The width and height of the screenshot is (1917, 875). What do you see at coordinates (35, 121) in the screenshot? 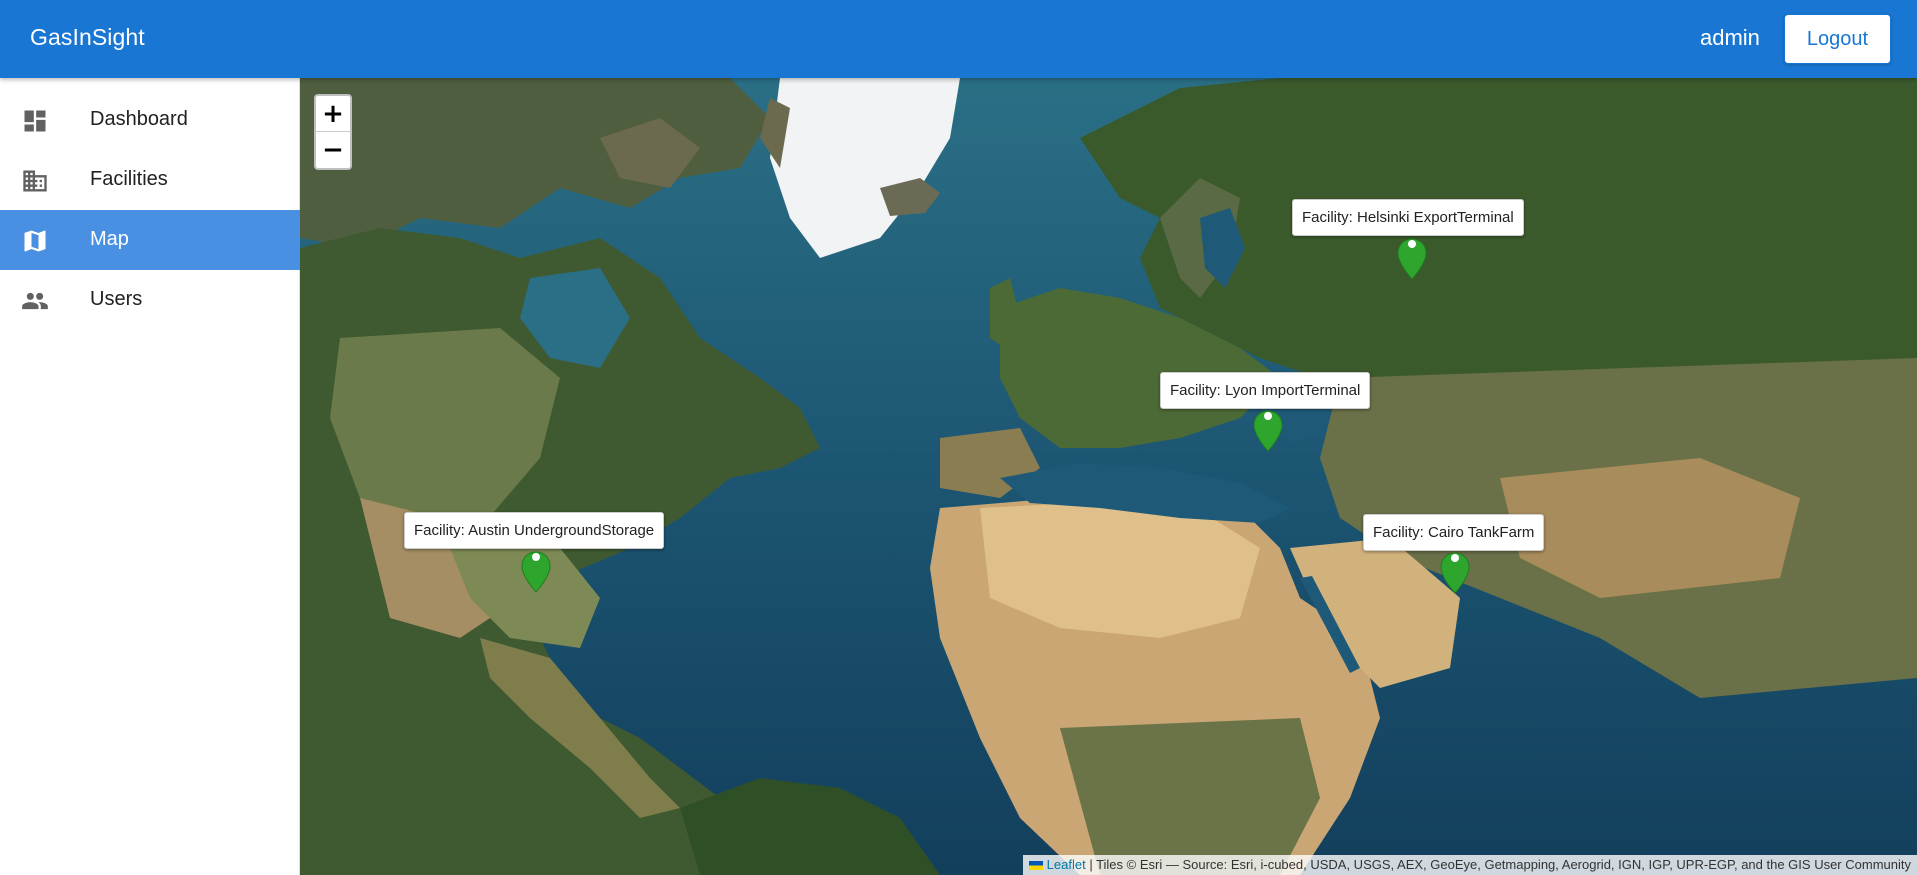
I see `dashboard-icon` at bounding box center [35, 121].